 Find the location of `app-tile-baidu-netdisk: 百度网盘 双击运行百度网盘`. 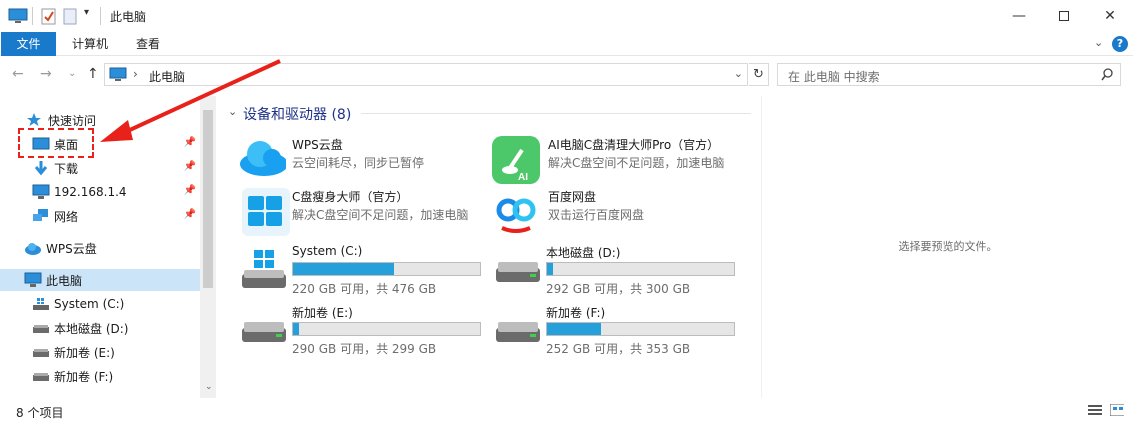

app-tile-baidu-netdisk: 百度网盘 双击运行百度网盘 is located at coordinates (609, 212).